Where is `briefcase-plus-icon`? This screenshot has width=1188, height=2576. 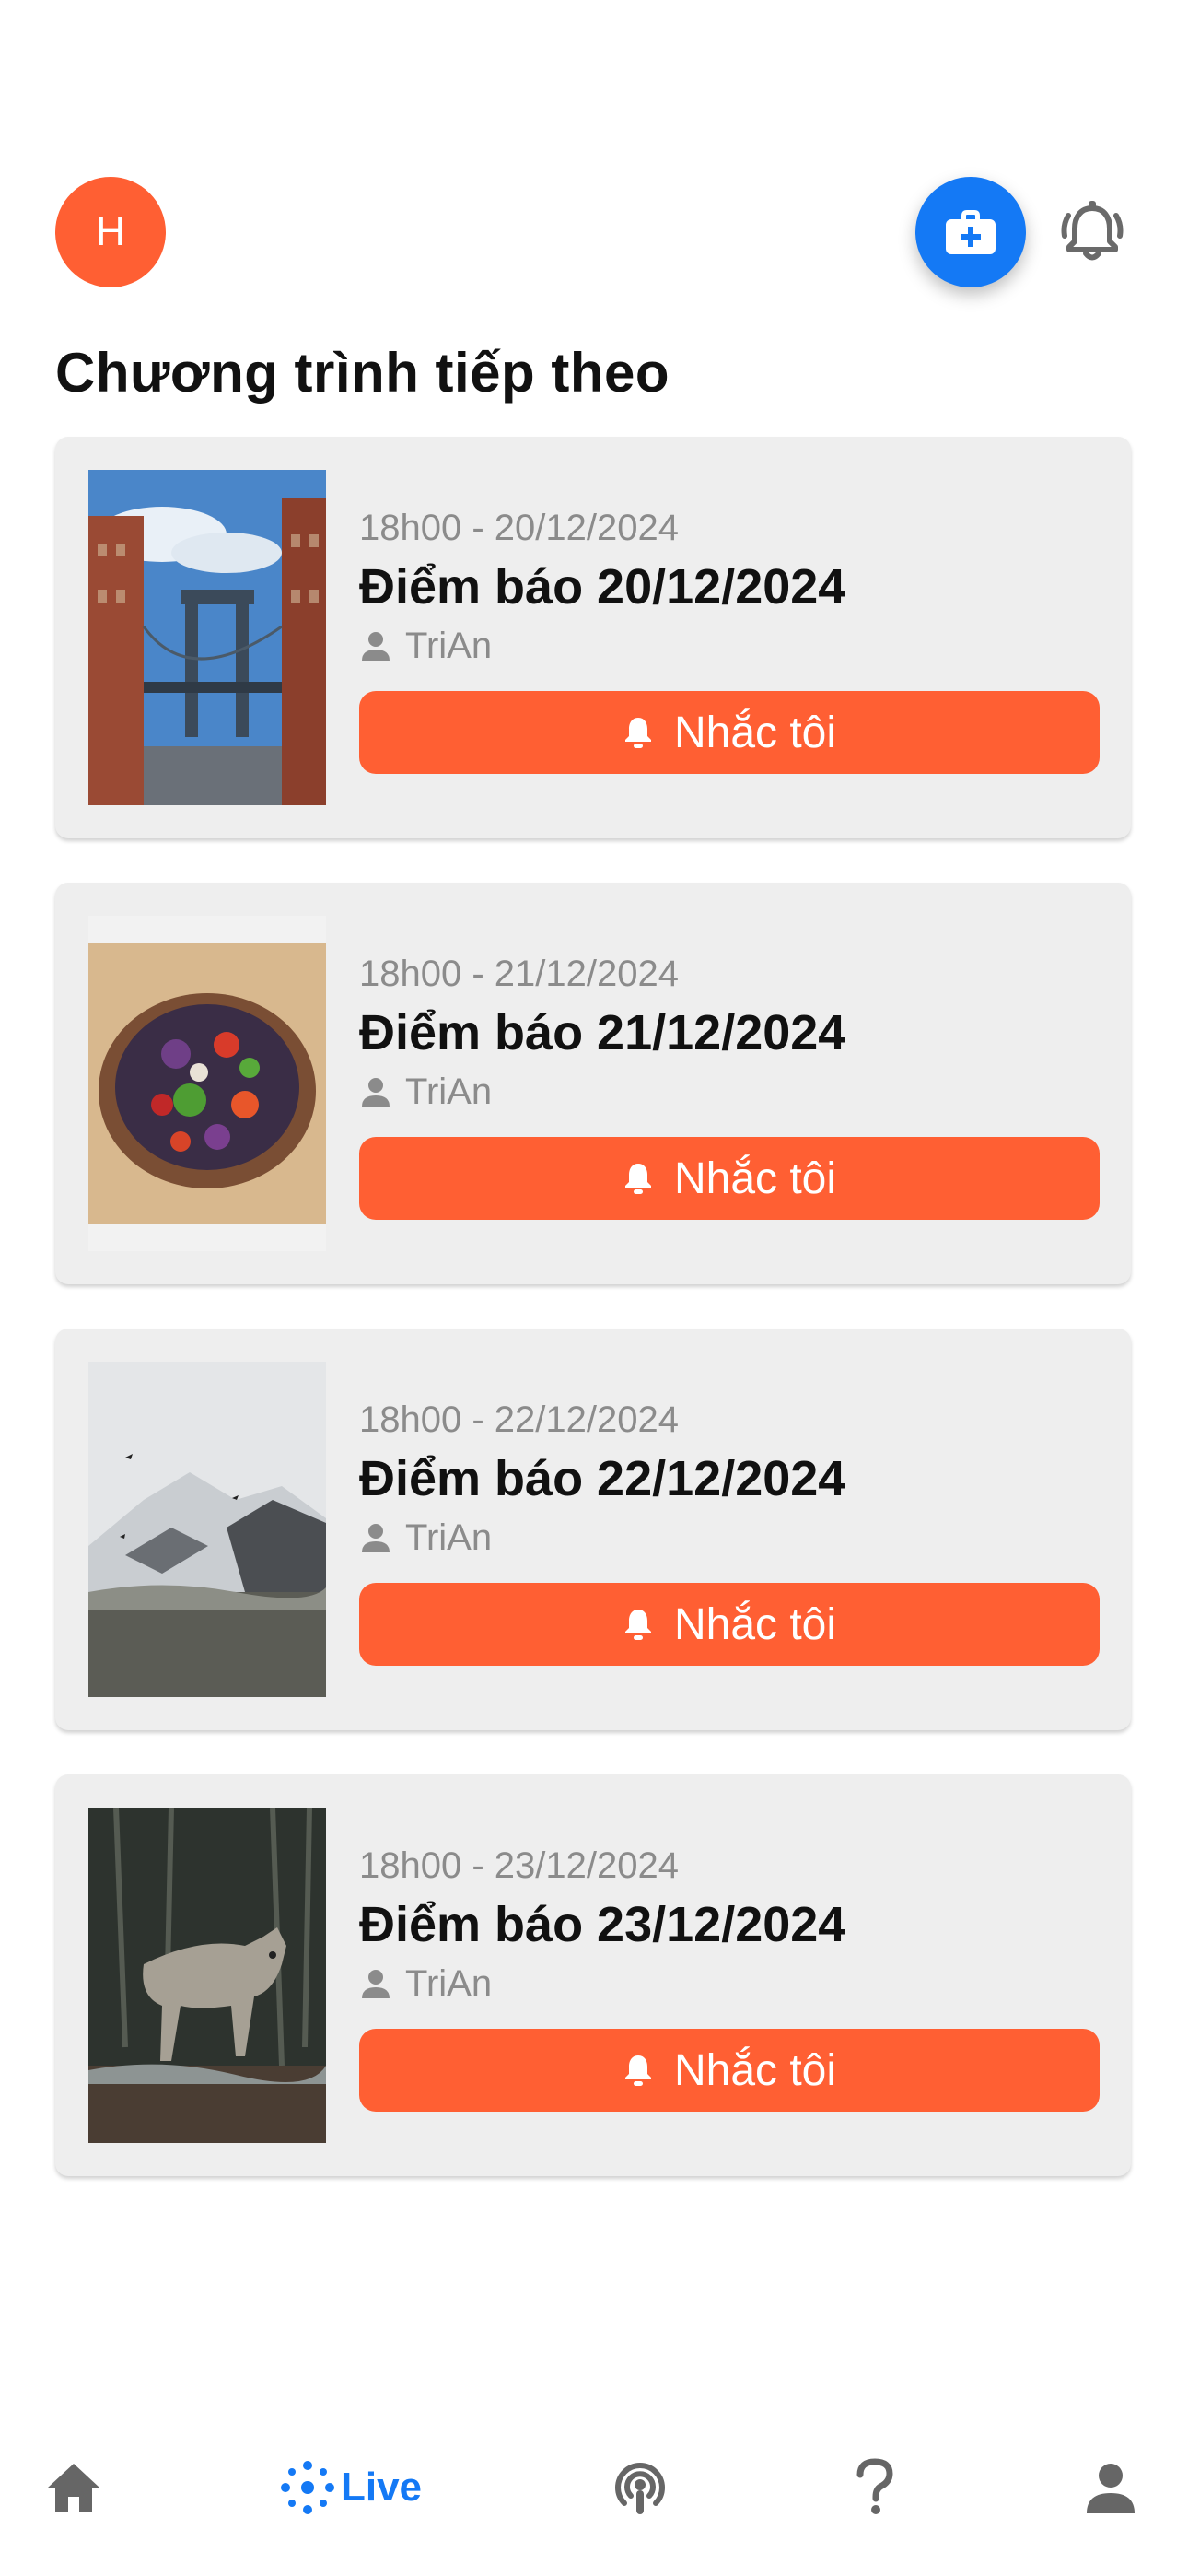
briefcase-plus-icon is located at coordinates (971, 232).